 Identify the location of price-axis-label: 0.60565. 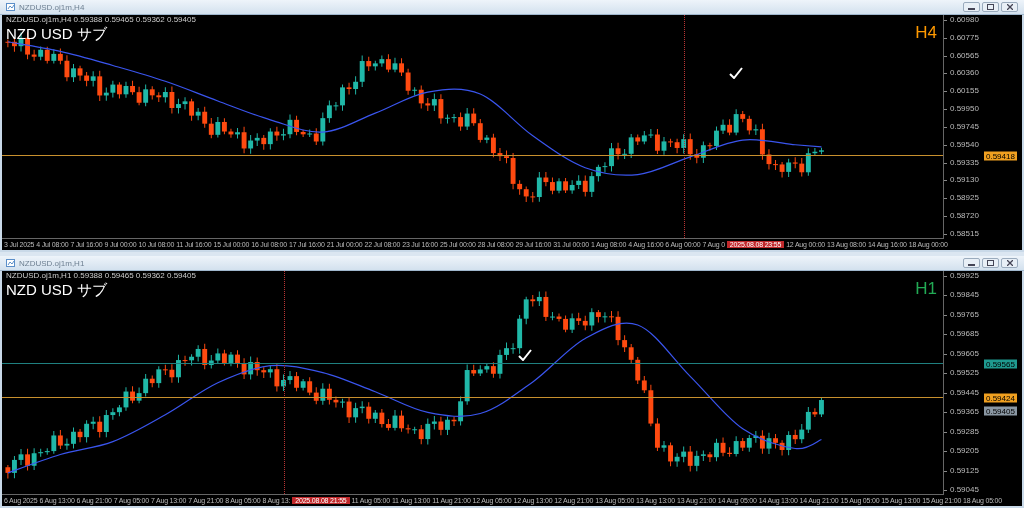
(983, 55).